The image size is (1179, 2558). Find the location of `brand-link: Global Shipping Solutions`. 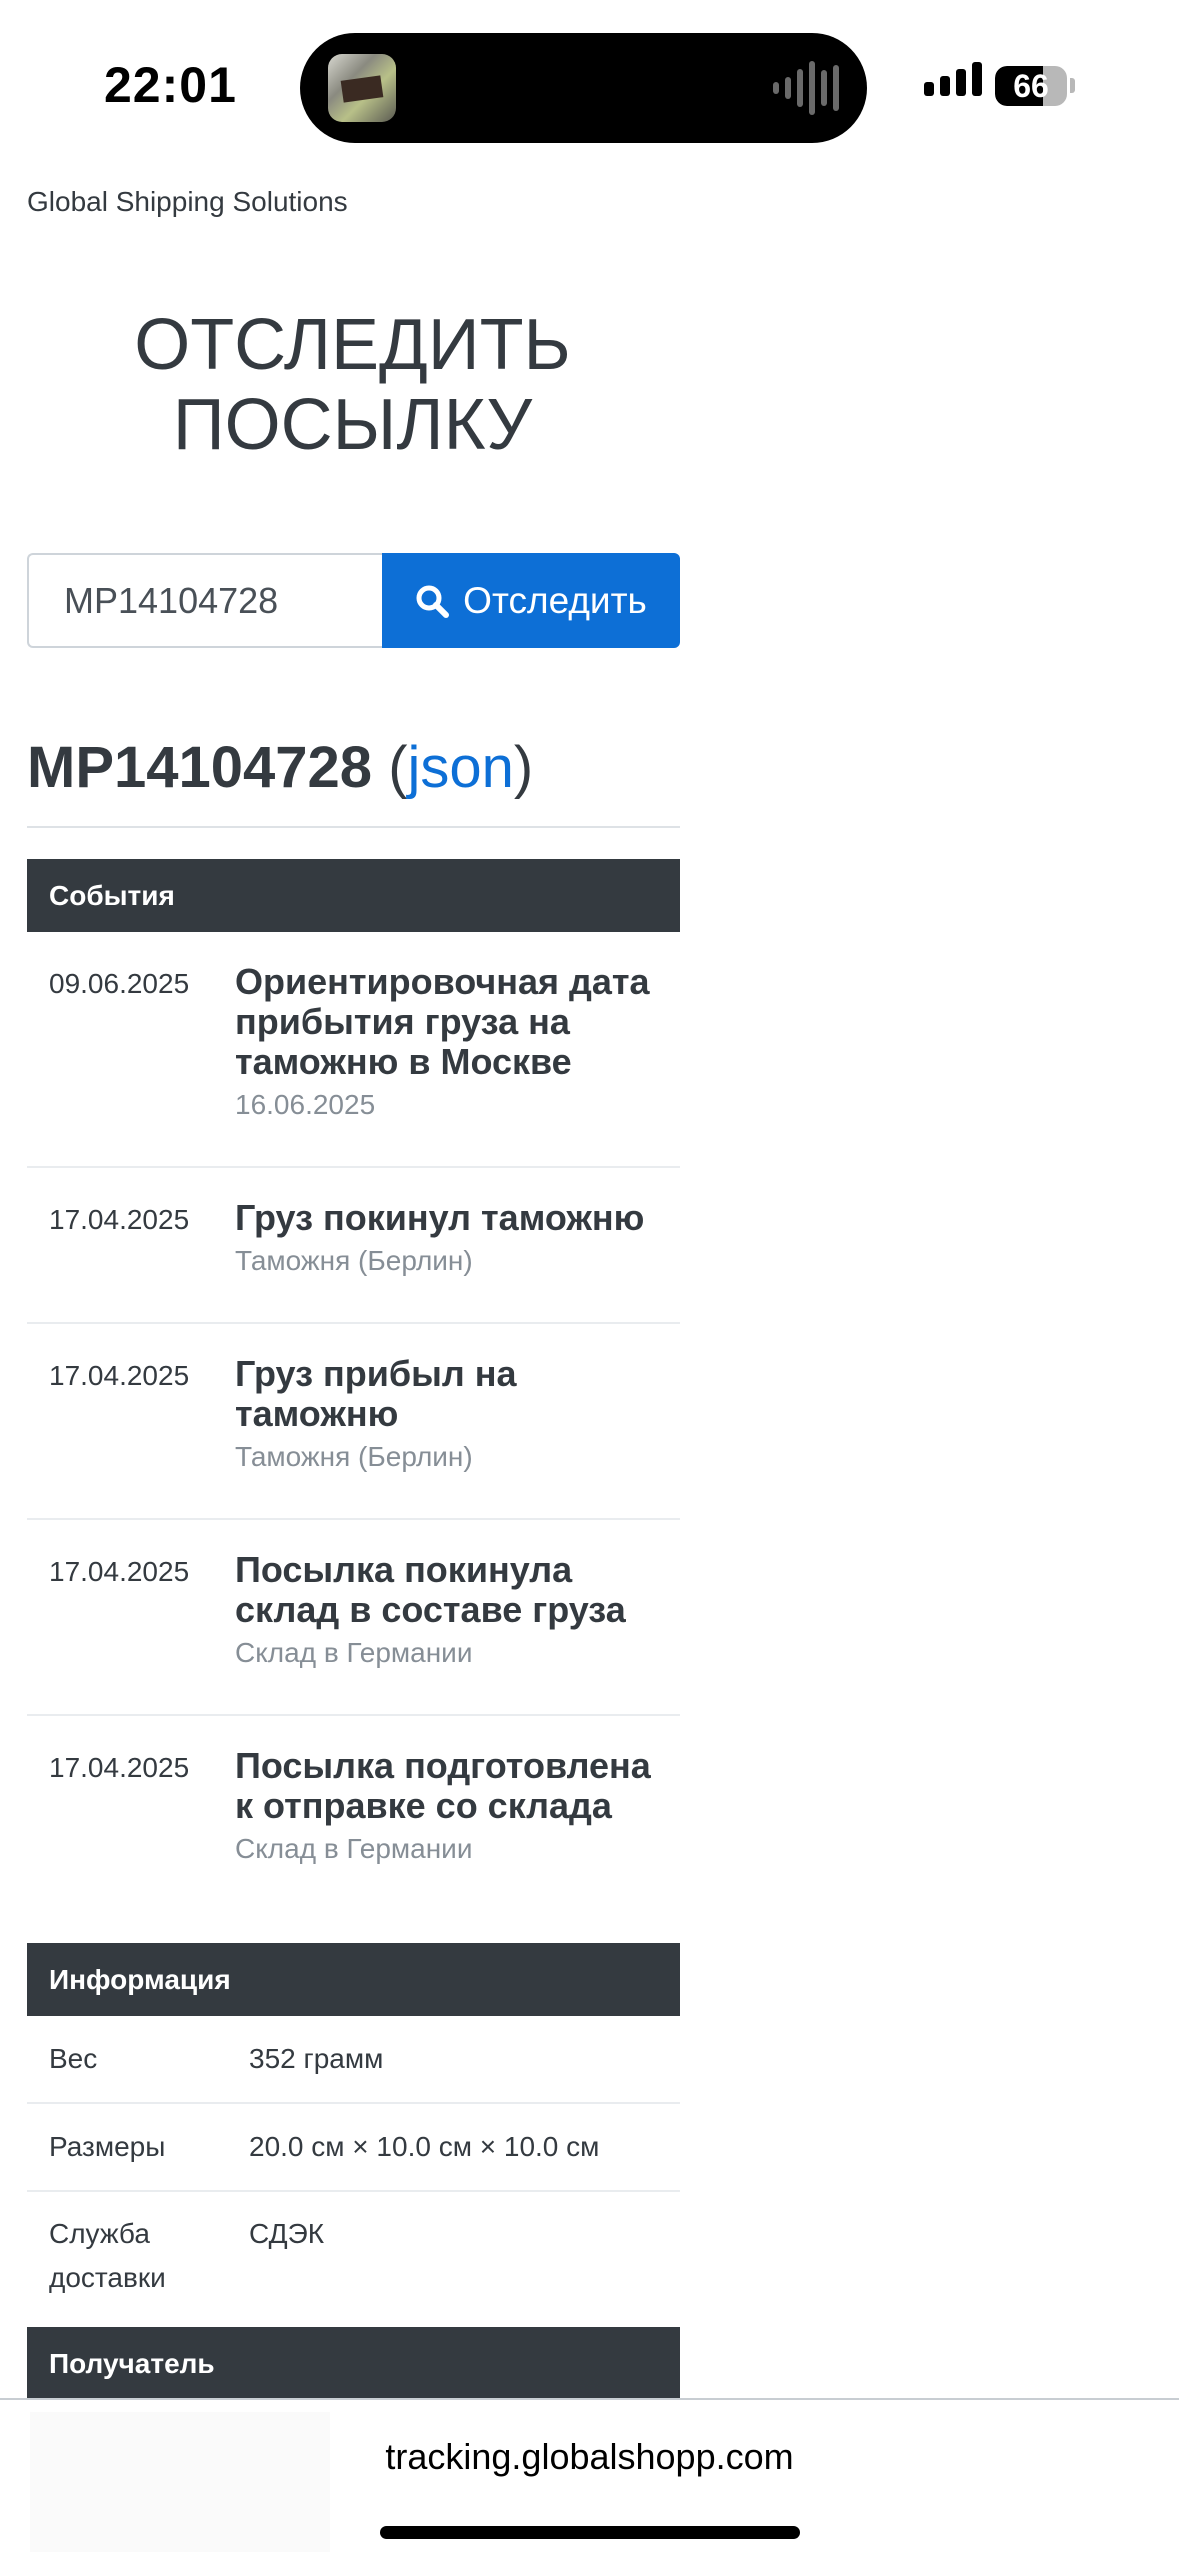

brand-link: Global Shipping Solutions is located at coordinates (187, 202).